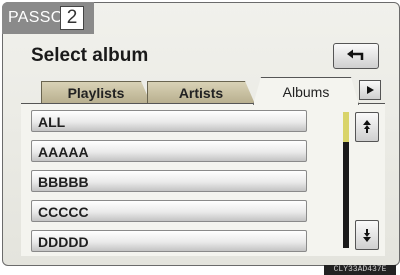 This screenshot has height=275, width=400. I want to click on scroll-down-icon, so click(367, 235).